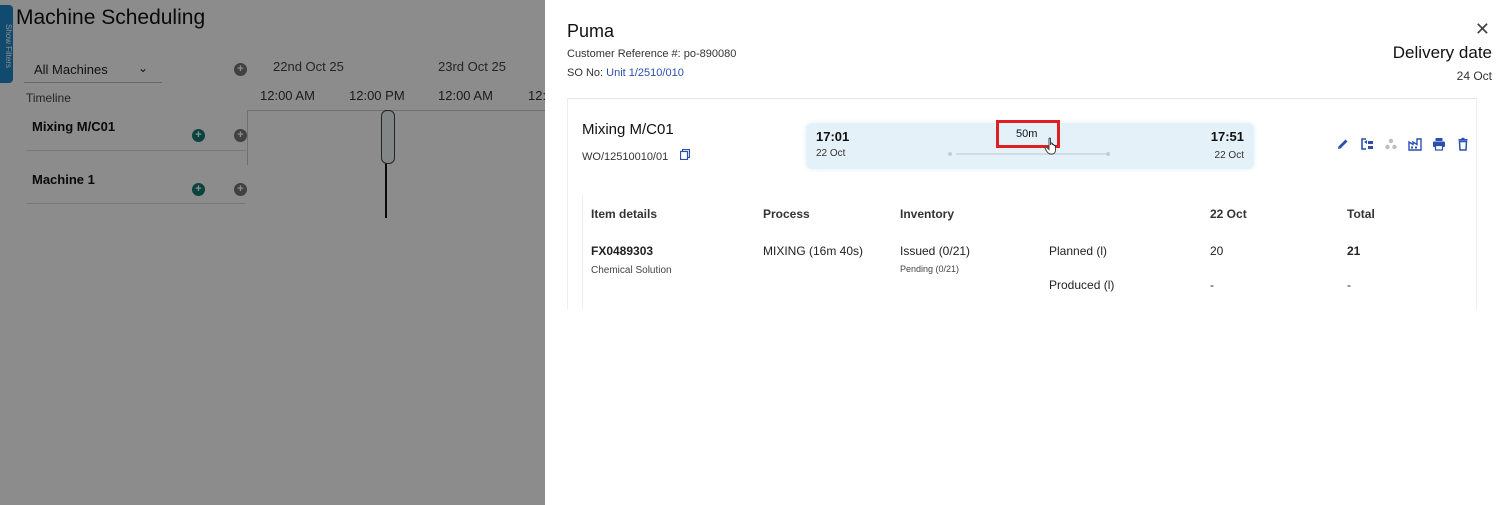 This screenshot has width=1506, height=505. What do you see at coordinates (624, 54) in the screenshot?
I see `customer-reference-label: Customer Reference #:` at bounding box center [624, 54].